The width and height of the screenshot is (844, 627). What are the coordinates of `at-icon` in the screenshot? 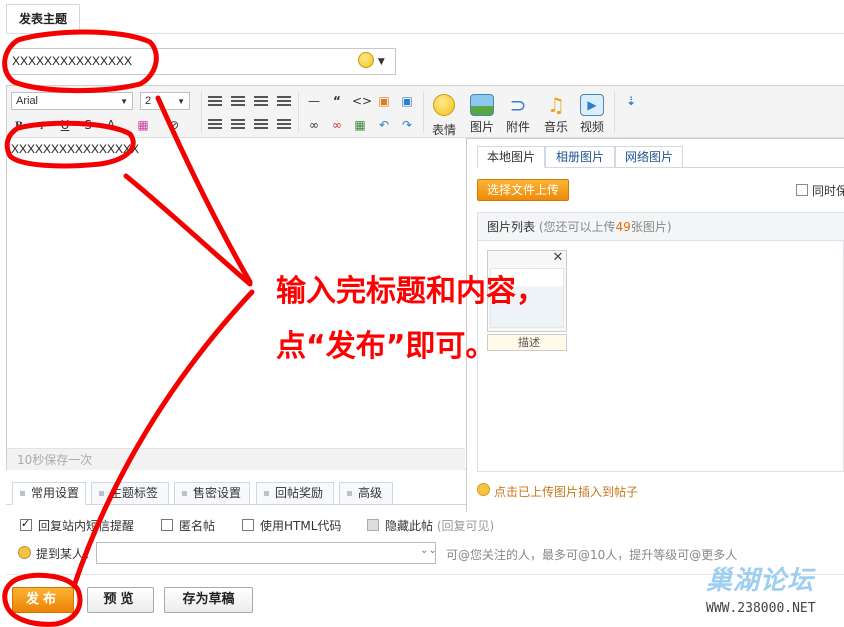 It's located at (24, 552).